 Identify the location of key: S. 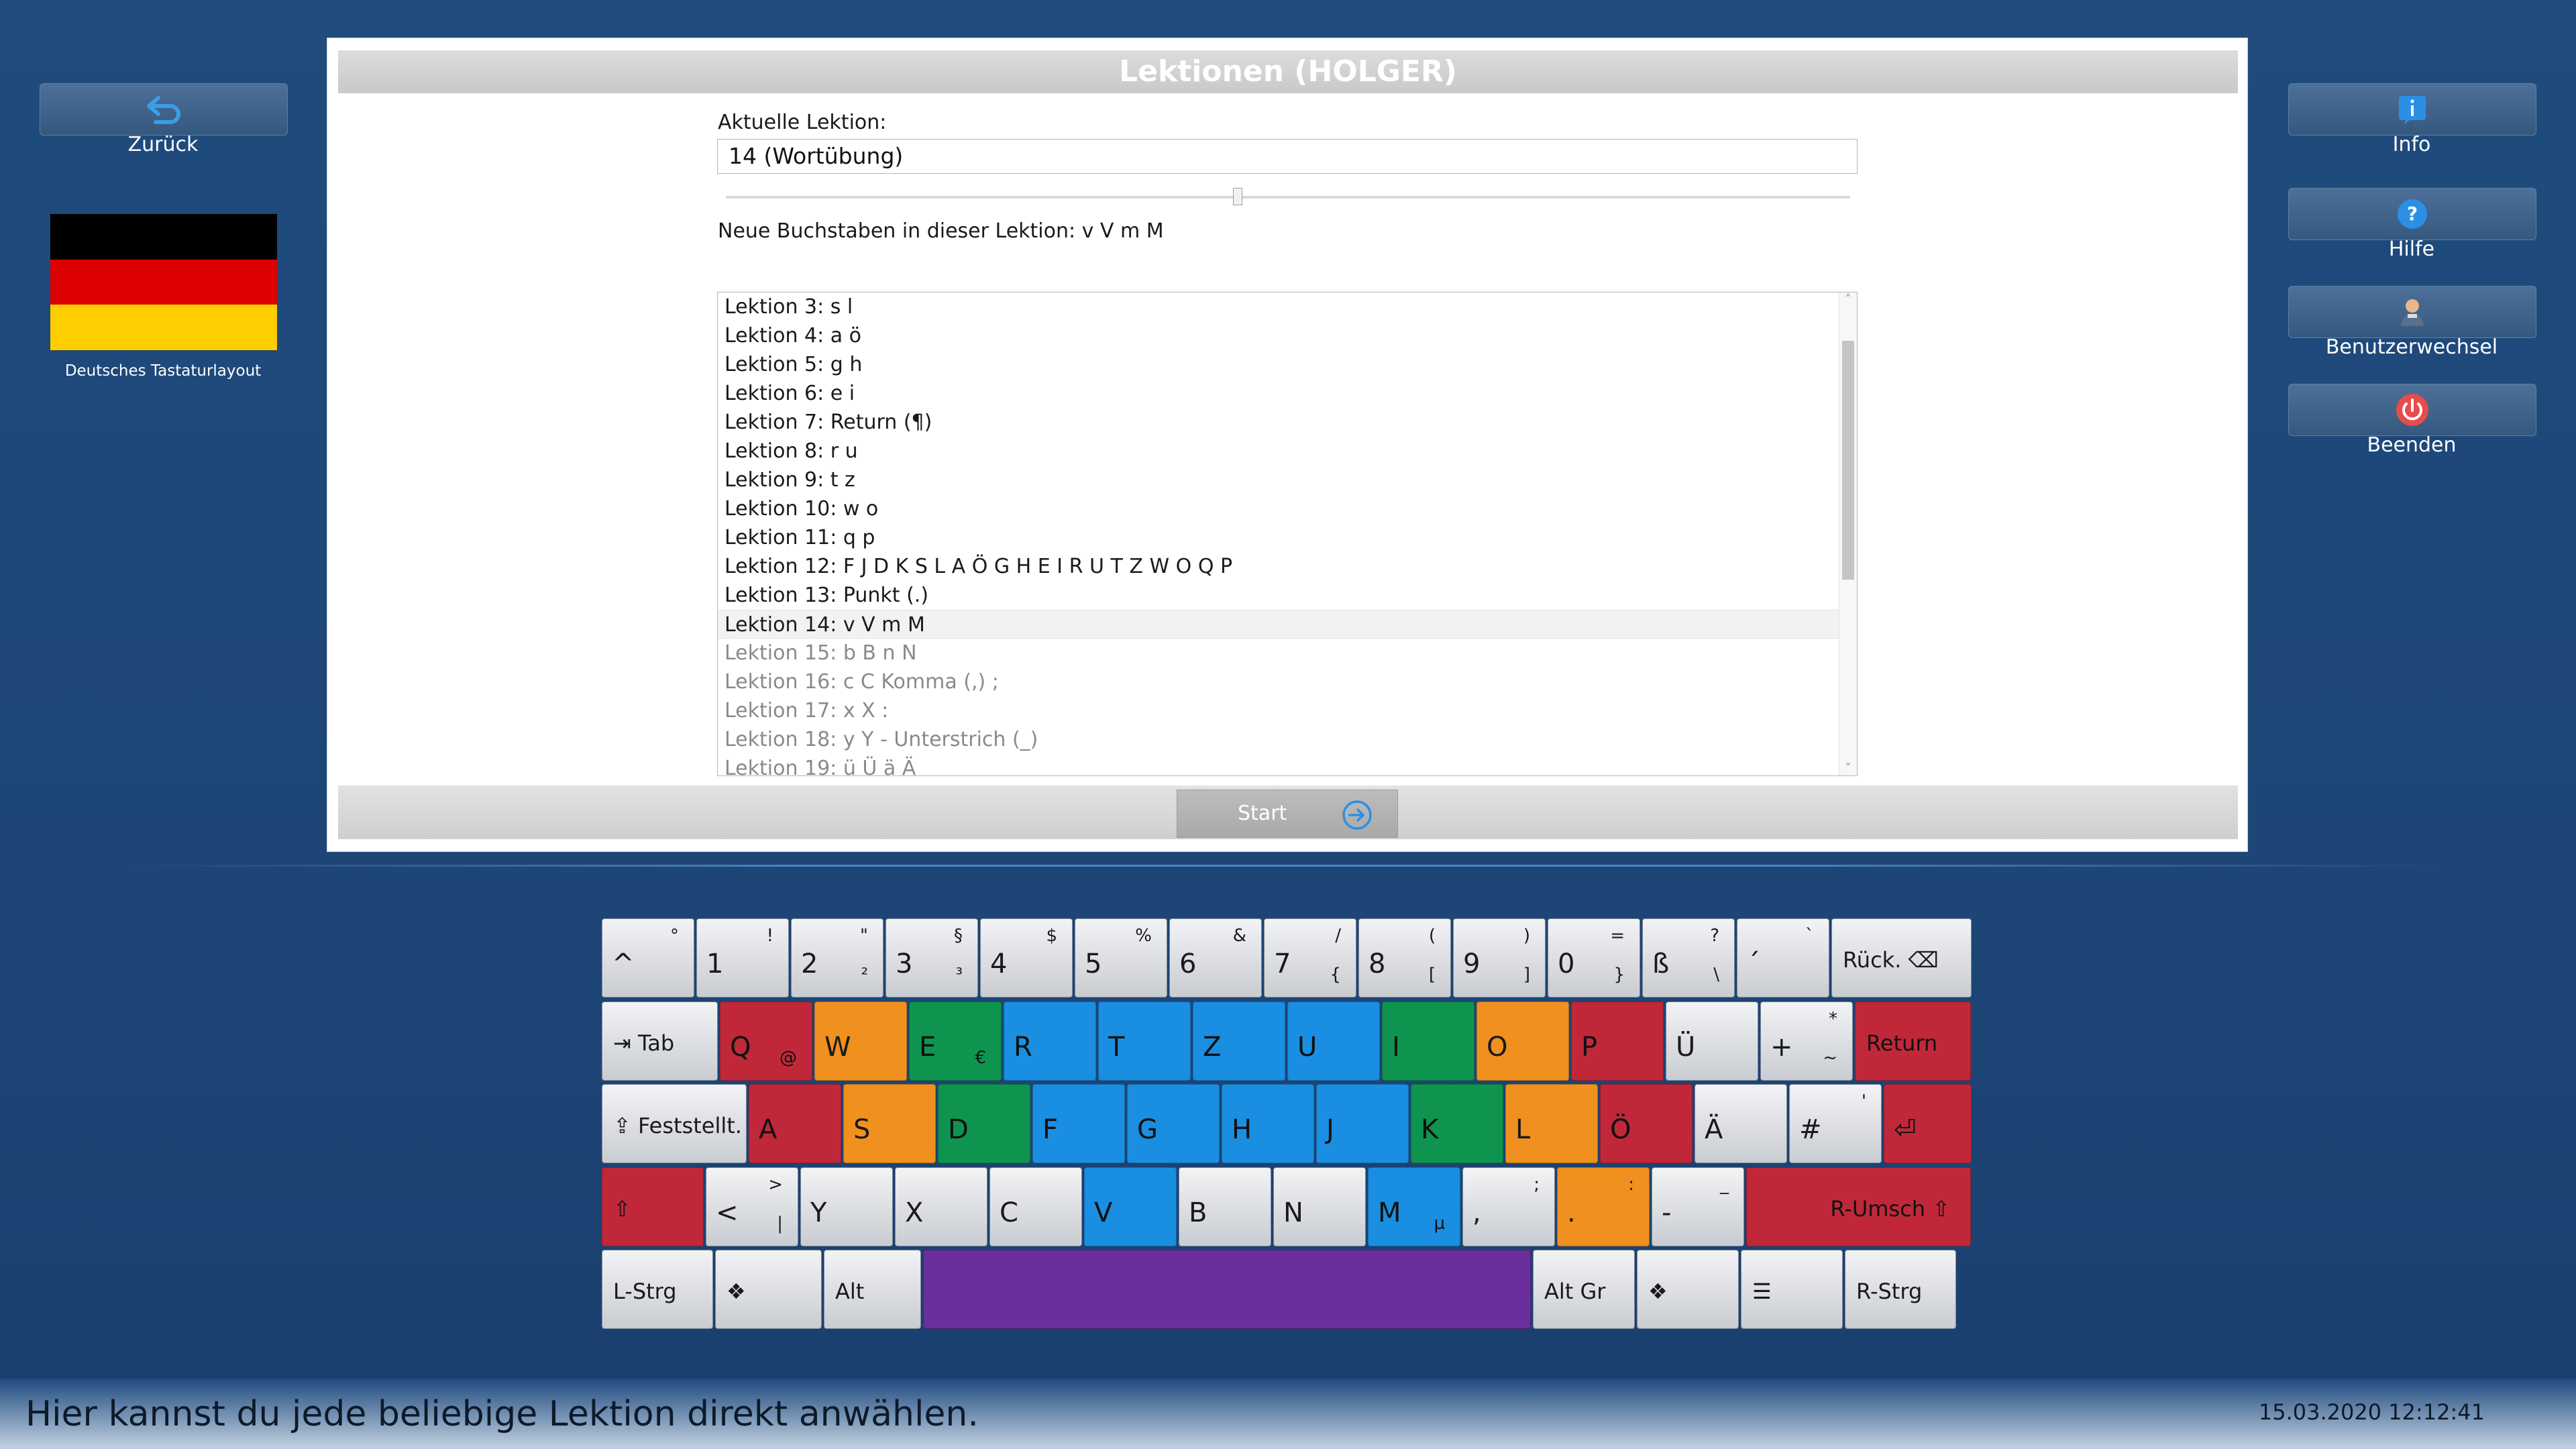
(889, 1123).